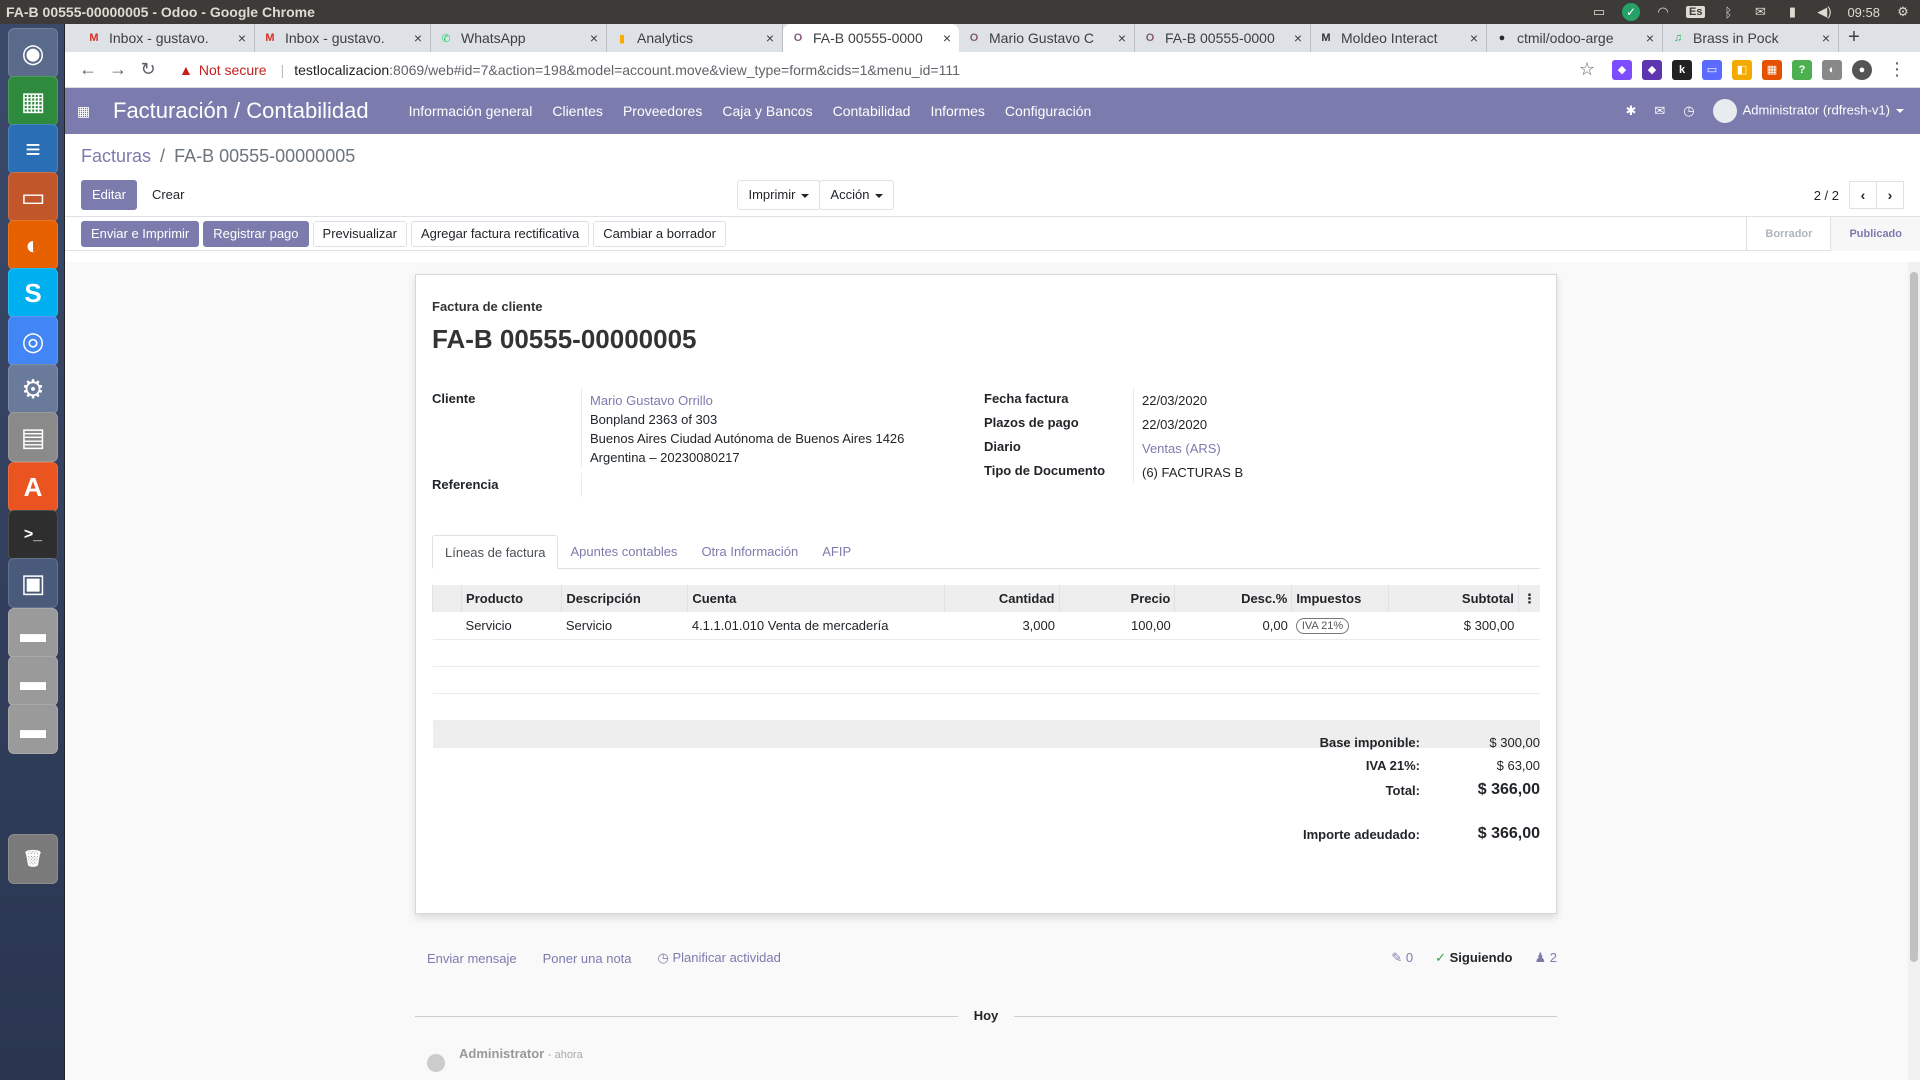 Image resolution: width=1920 pixels, height=1080 pixels. I want to click on scrollbar, so click(1914, 671).